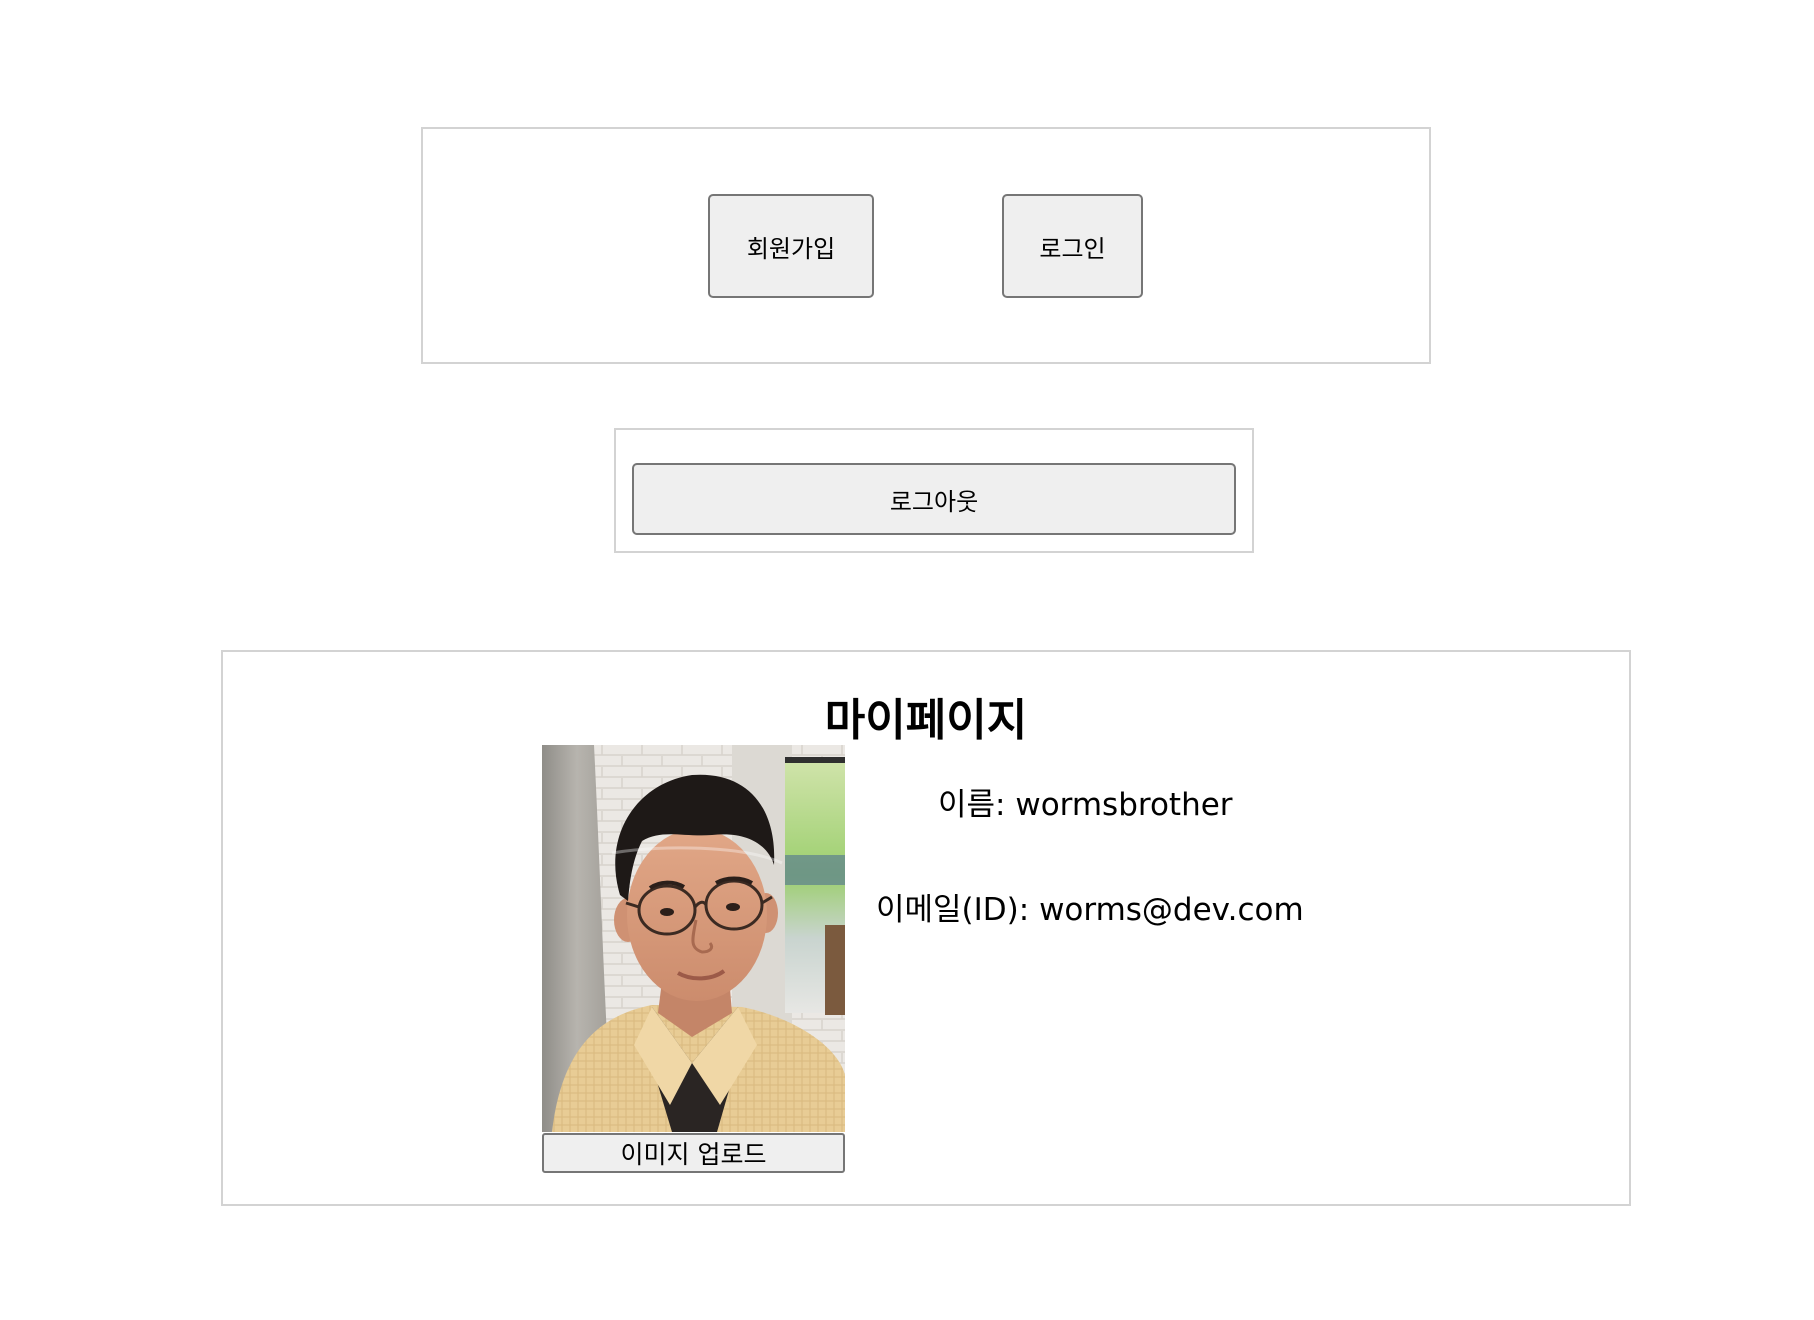  What do you see at coordinates (693, 1153) in the screenshot?
I see `image-upload-button: 이미지 업로드` at bounding box center [693, 1153].